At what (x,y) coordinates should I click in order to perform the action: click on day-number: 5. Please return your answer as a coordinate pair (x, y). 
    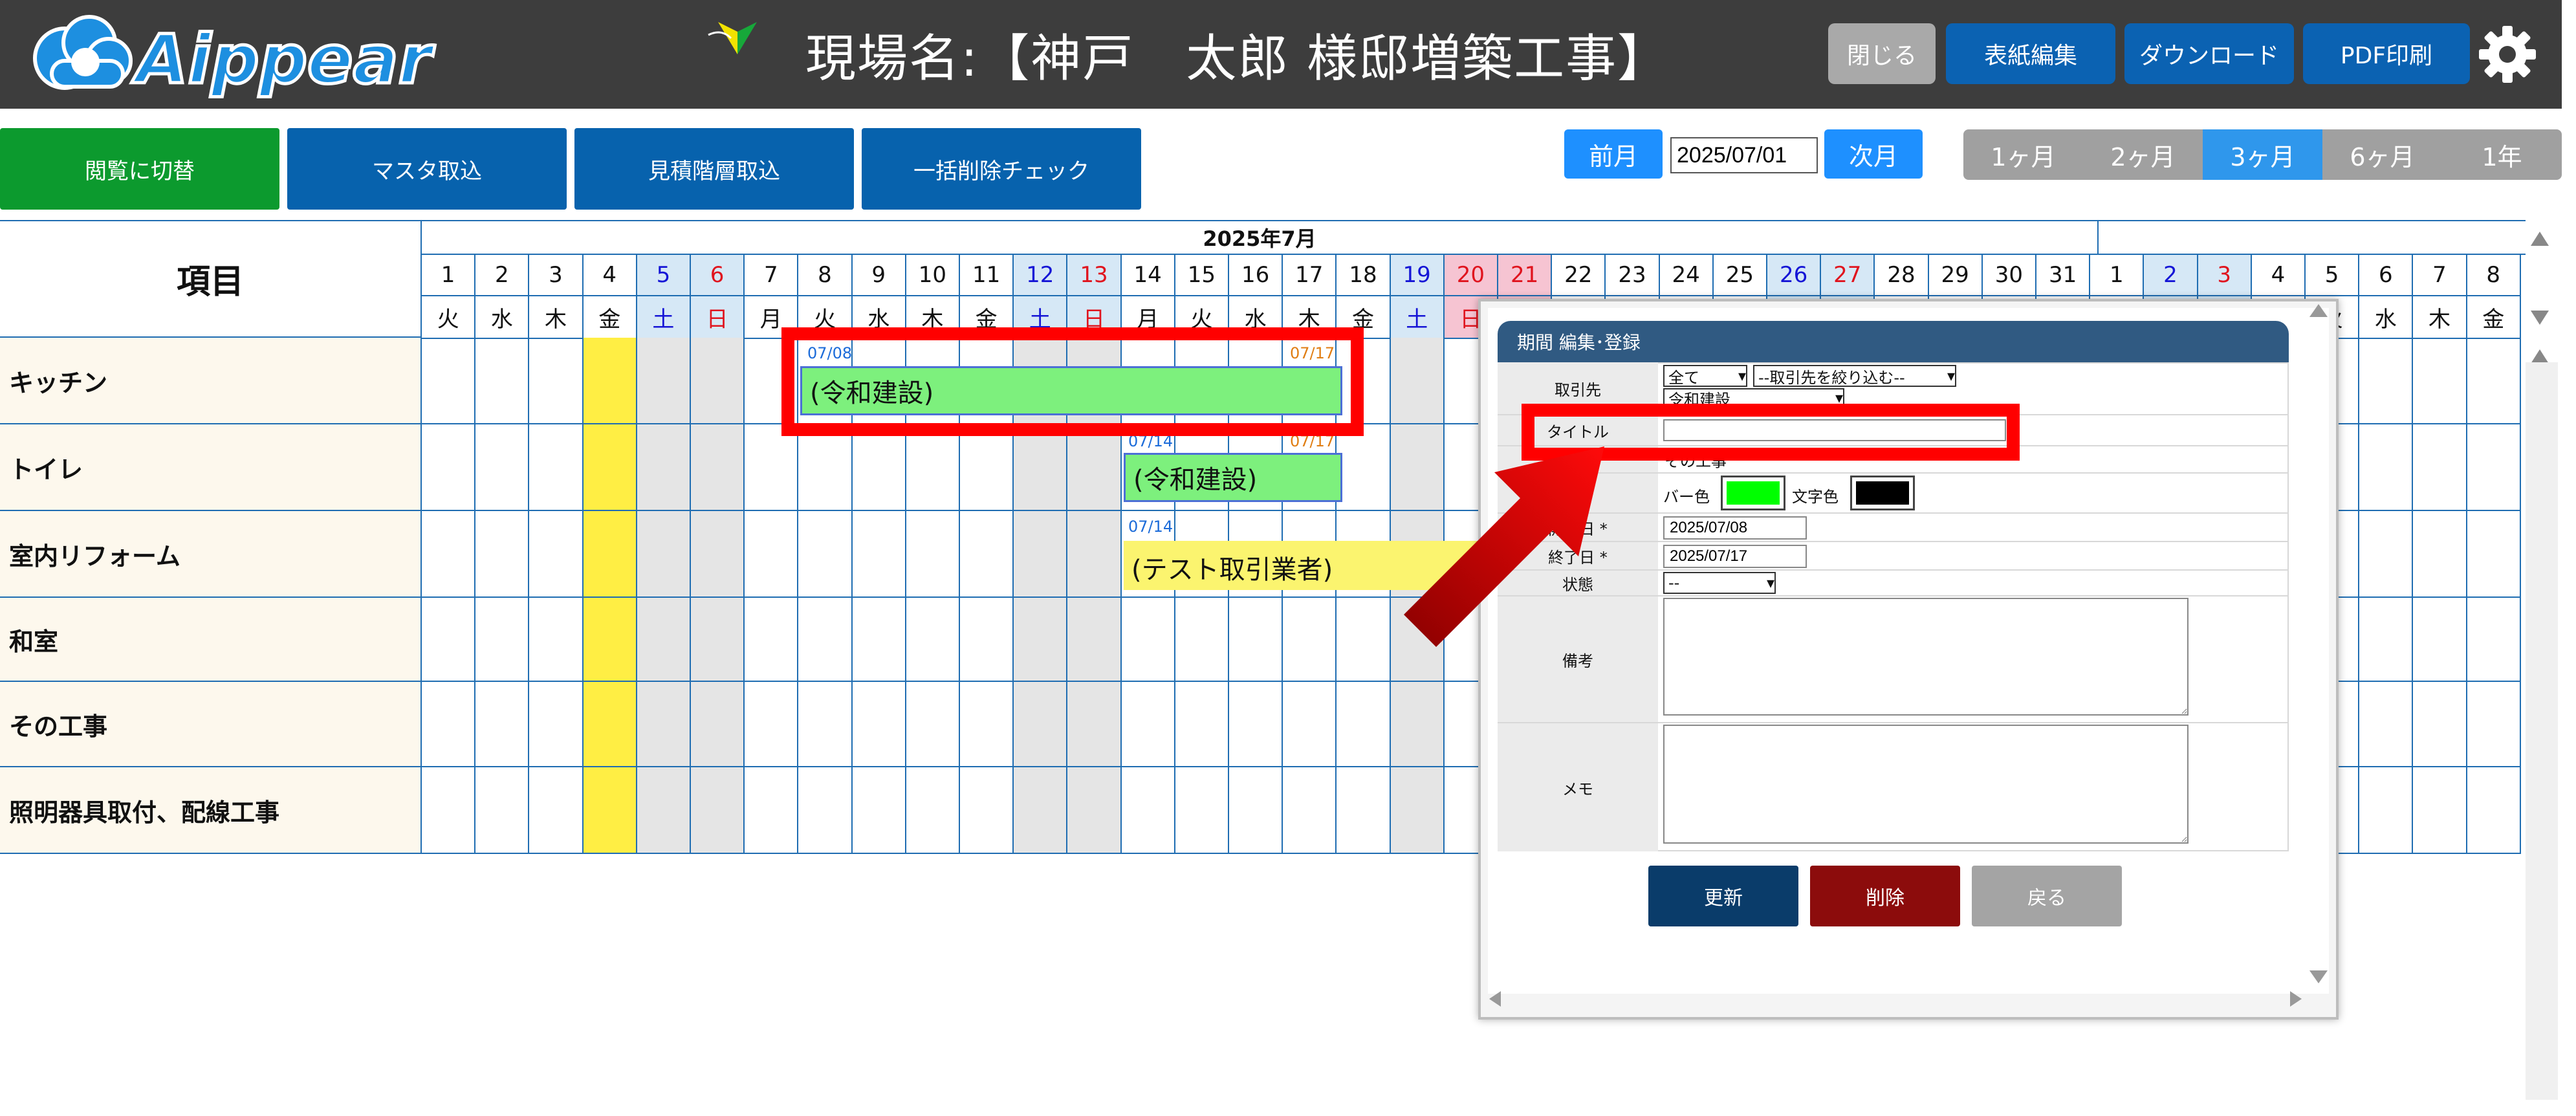
    Looking at the image, I should click on (2333, 275).